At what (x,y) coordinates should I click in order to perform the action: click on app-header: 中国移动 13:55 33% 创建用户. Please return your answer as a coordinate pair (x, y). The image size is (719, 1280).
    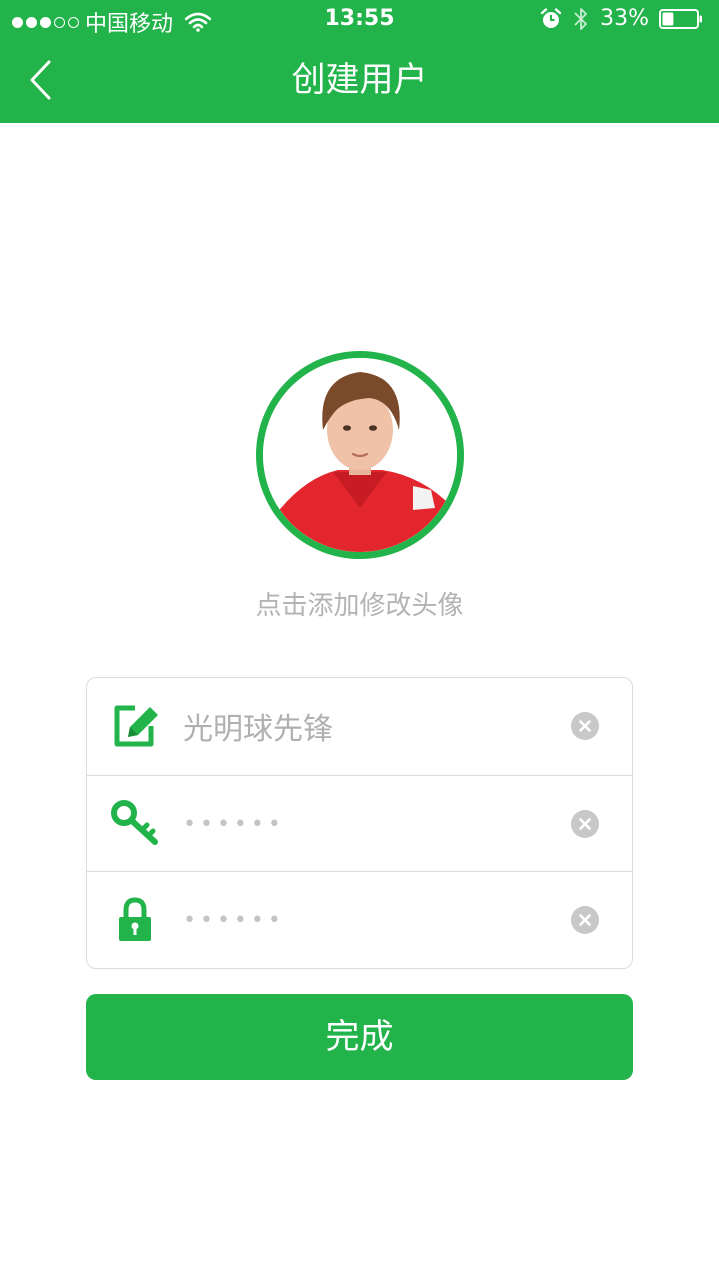
    Looking at the image, I should click on (359, 61).